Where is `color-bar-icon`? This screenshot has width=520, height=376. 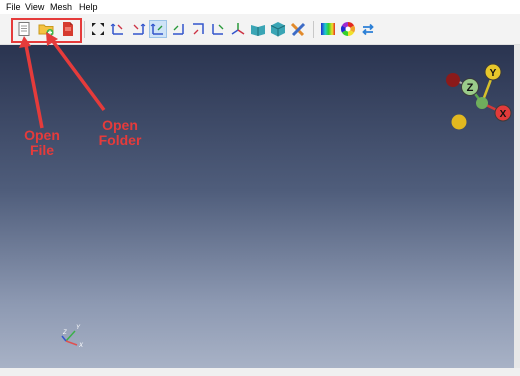
color-bar-icon is located at coordinates (328, 29).